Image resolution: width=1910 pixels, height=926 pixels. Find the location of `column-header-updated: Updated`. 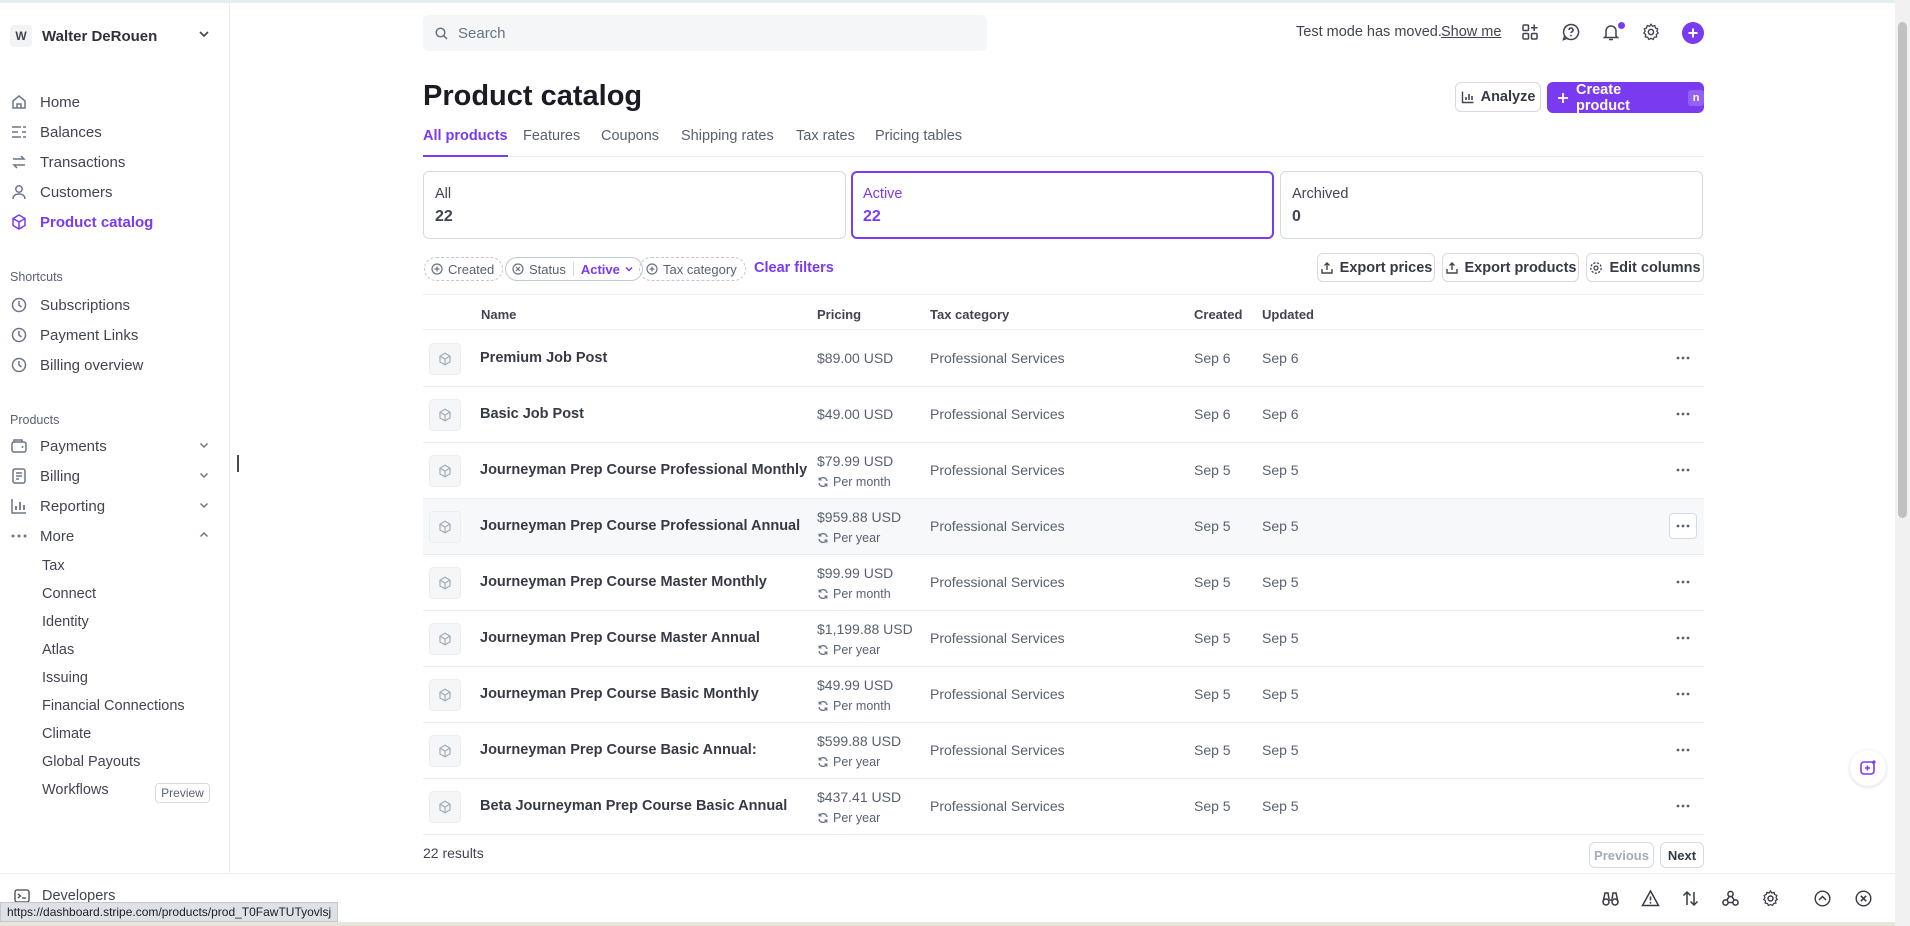

column-header-updated: Updated is located at coordinates (1288, 314).